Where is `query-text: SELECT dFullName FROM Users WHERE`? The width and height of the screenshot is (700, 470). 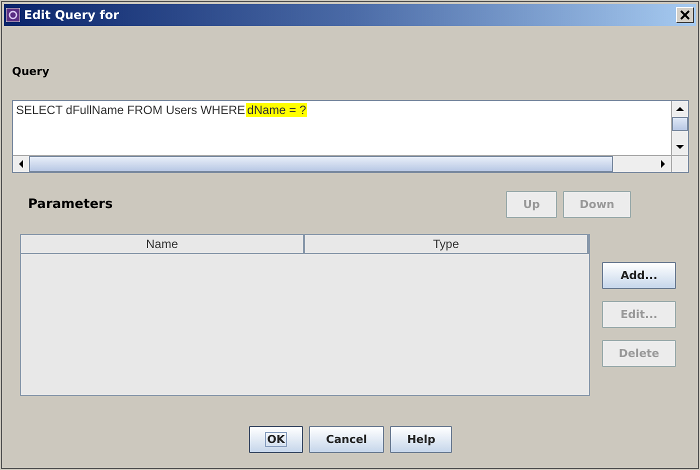 query-text: SELECT dFullName FROM Users WHERE is located at coordinates (130, 110).